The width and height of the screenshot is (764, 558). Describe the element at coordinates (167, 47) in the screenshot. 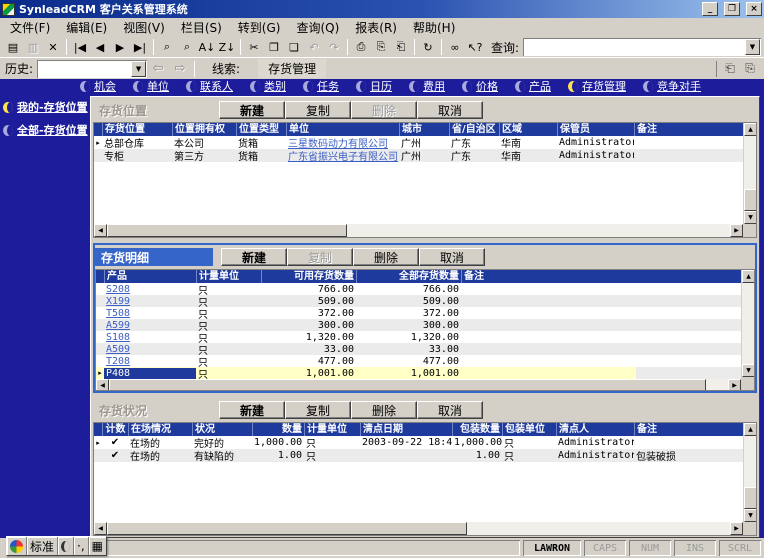

I see `search-icon: ⌕` at that location.